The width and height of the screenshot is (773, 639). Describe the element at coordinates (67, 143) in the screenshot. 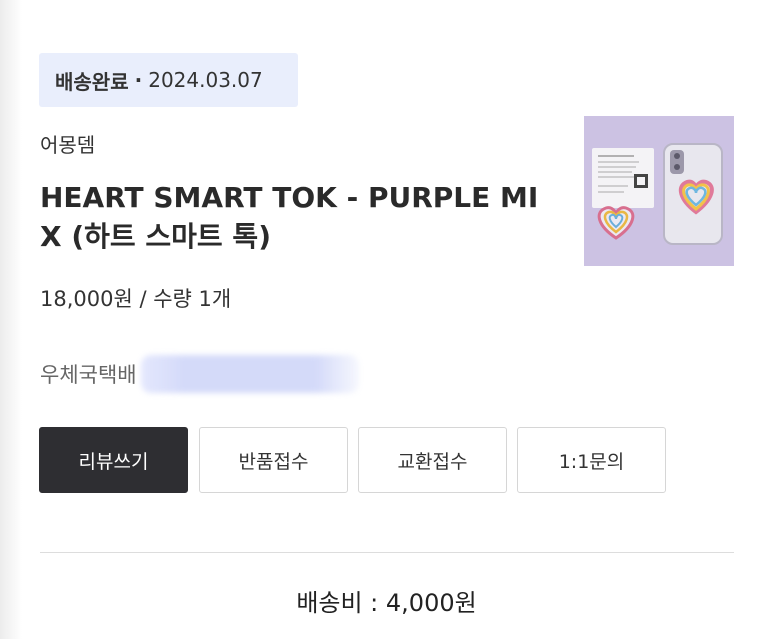

I see `store-name: 어몽뎀` at that location.